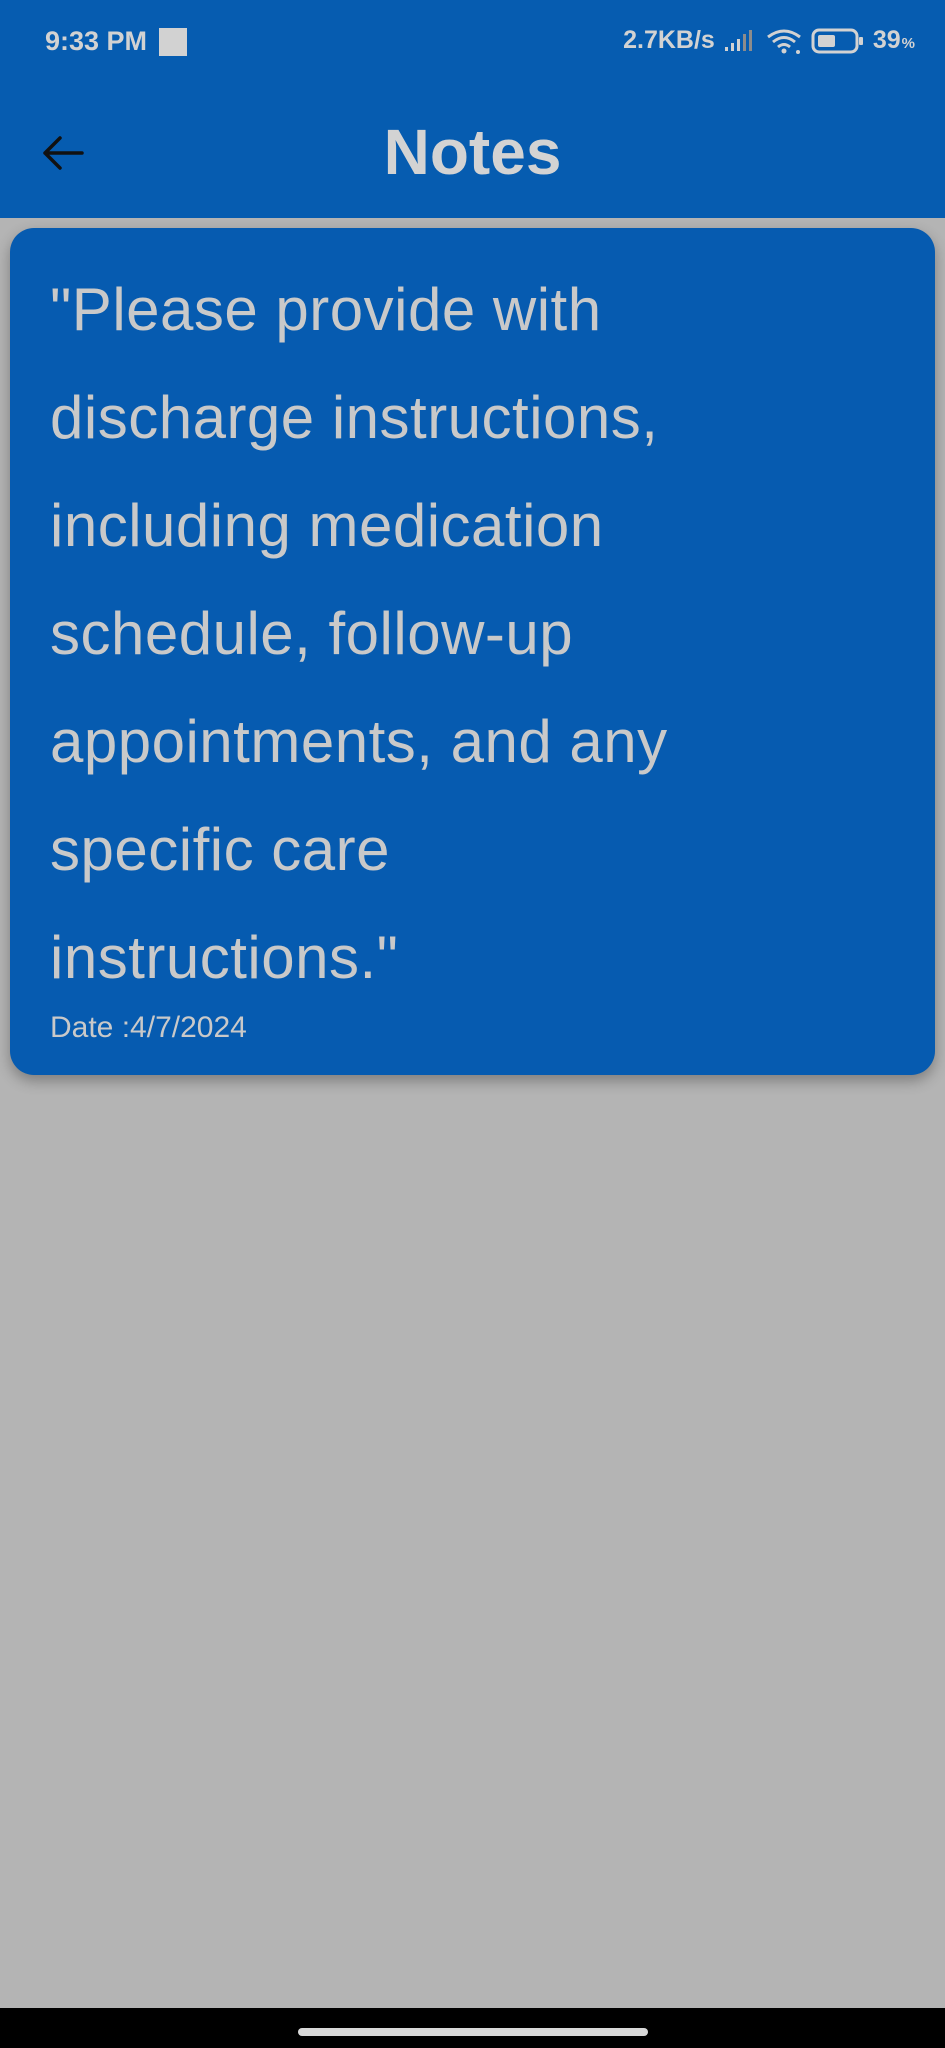 This screenshot has width=945, height=2048. I want to click on battery-level: 39, so click(886, 40).